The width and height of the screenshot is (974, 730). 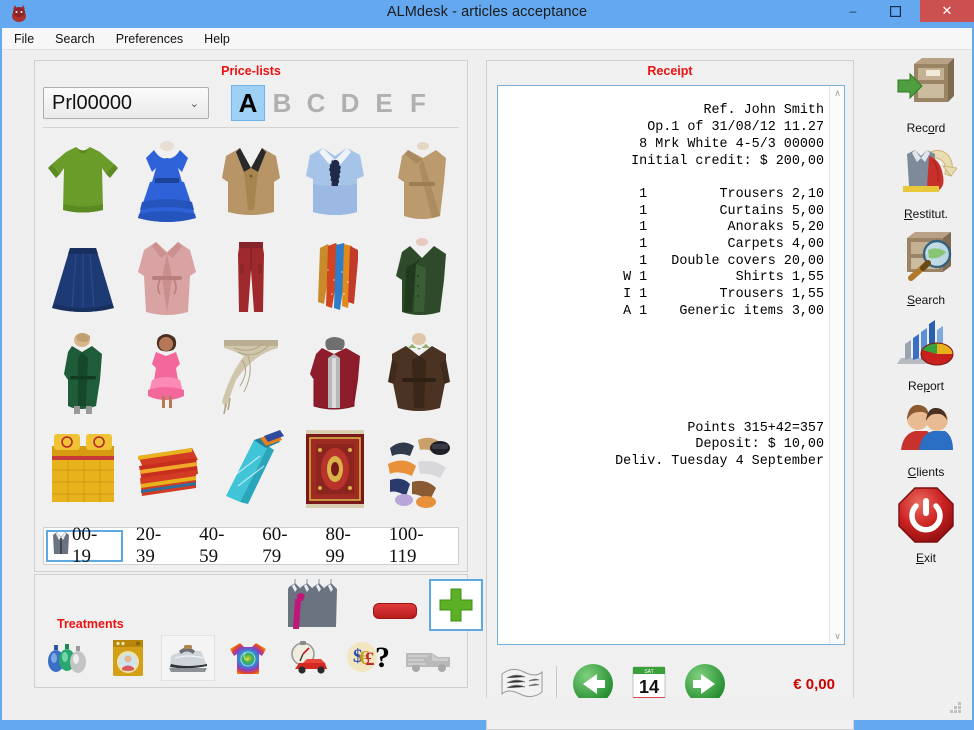 What do you see at coordinates (75, 39) in the screenshot?
I see `menu-search: Search` at bounding box center [75, 39].